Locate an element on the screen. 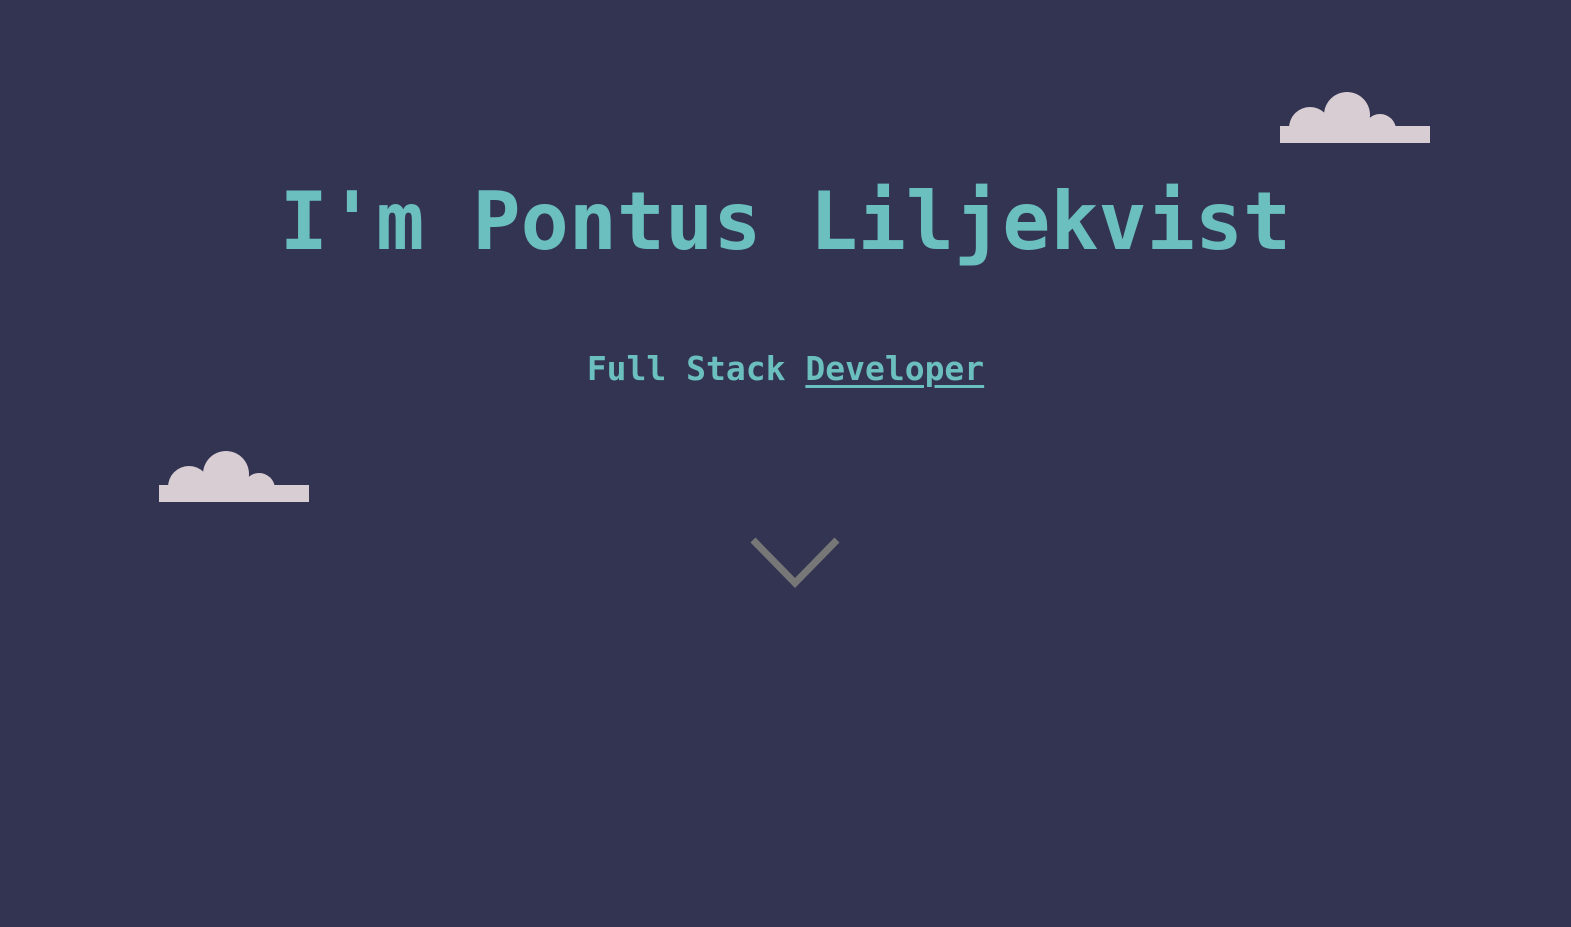  chevron-down-icon is located at coordinates (795, 563).